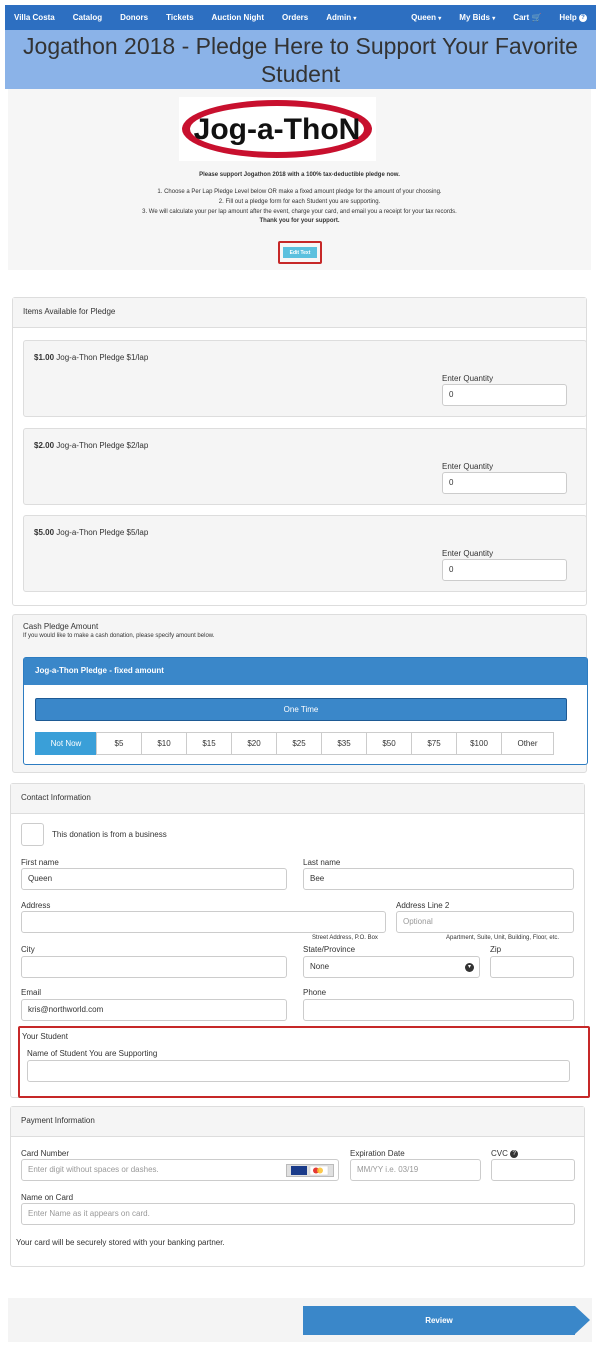 This screenshot has height=1353, width=601. I want to click on first-name-field: Queen, so click(154, 879).